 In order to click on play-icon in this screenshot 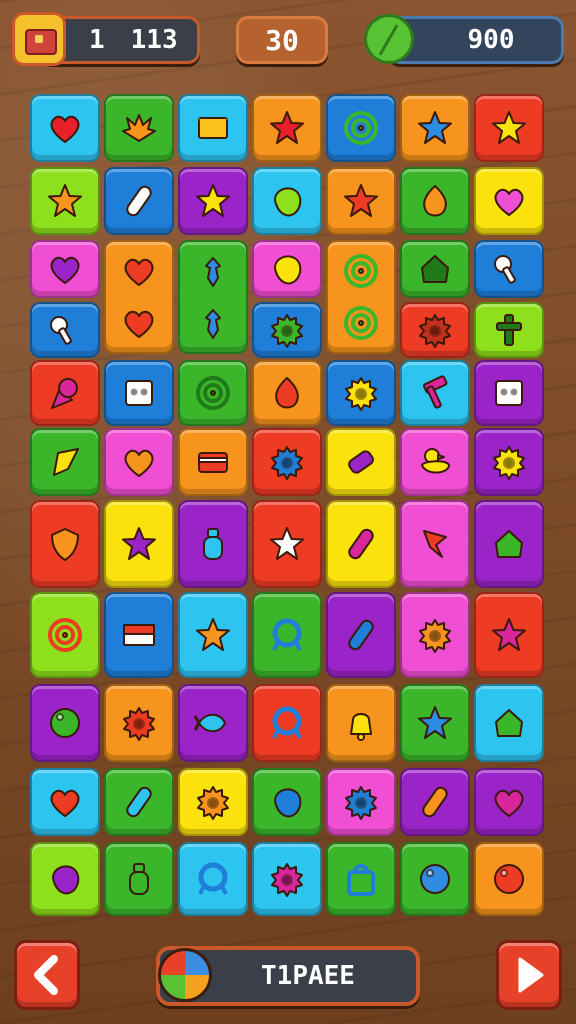, I will do `click(531, 975)`.